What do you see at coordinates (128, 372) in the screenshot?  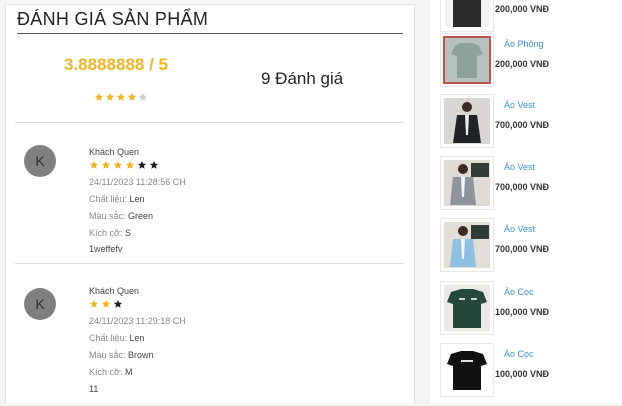 I see `size-value: M` at bounding box center [128, 372].